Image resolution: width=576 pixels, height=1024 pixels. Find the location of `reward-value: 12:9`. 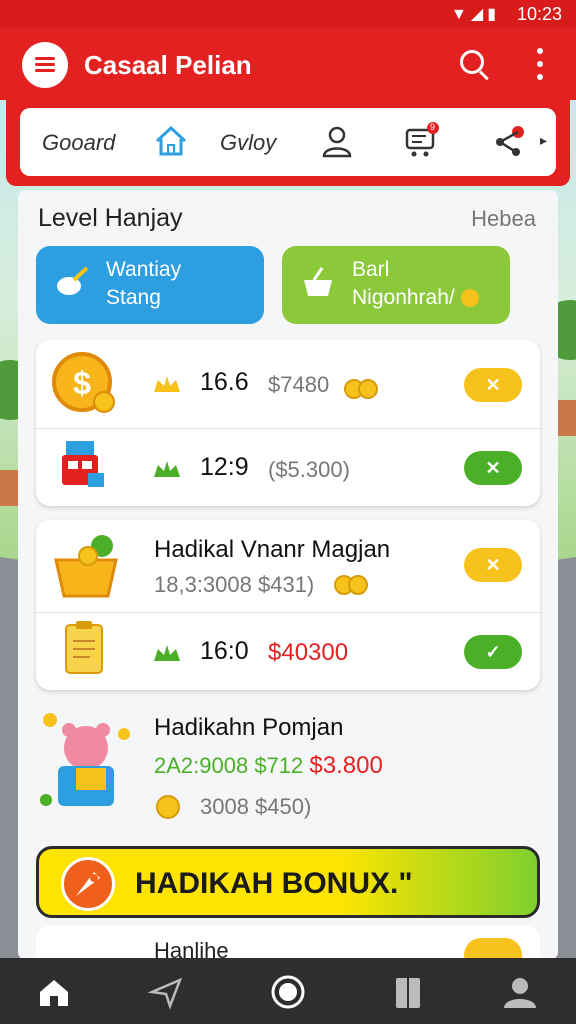

reward-value: 12:9 is located at coordinates (224, 467).